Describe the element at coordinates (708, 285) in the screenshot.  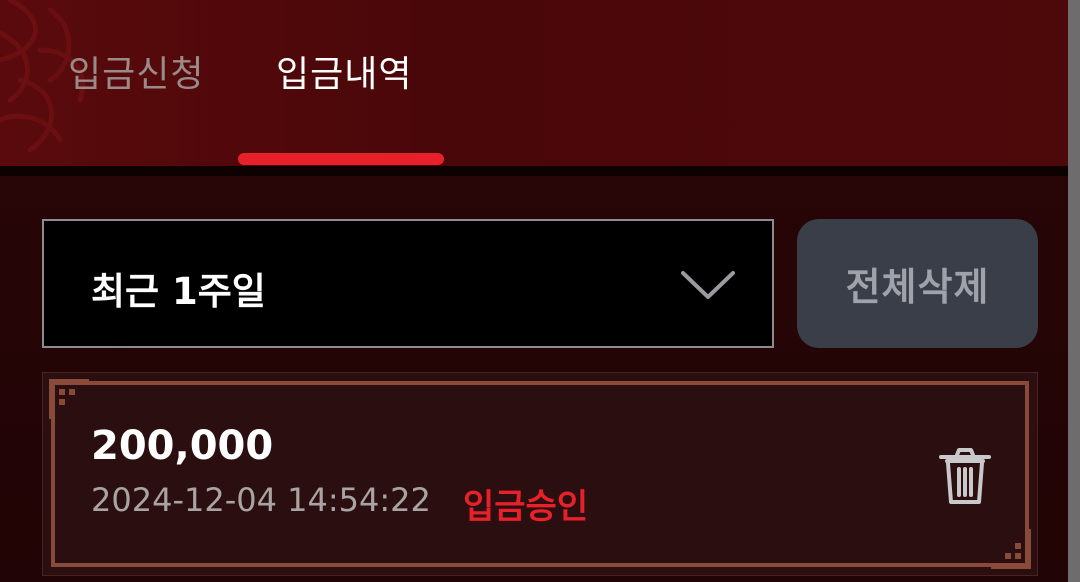
I see `chevron-down-icon` at that location.